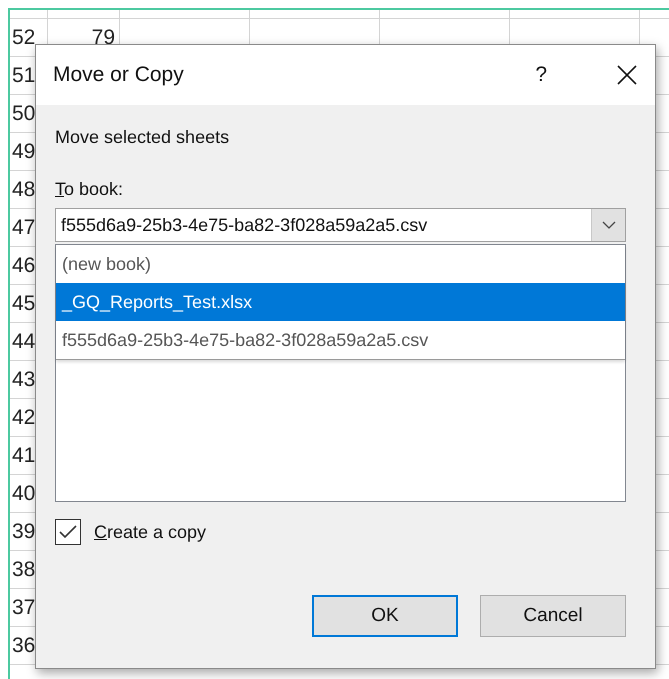 This screenshot has width=669, height=679. What do you see at coordinates (609, 225) in the screenshot?
I see `chevron-down-icon` at bounding box center [609, 225].